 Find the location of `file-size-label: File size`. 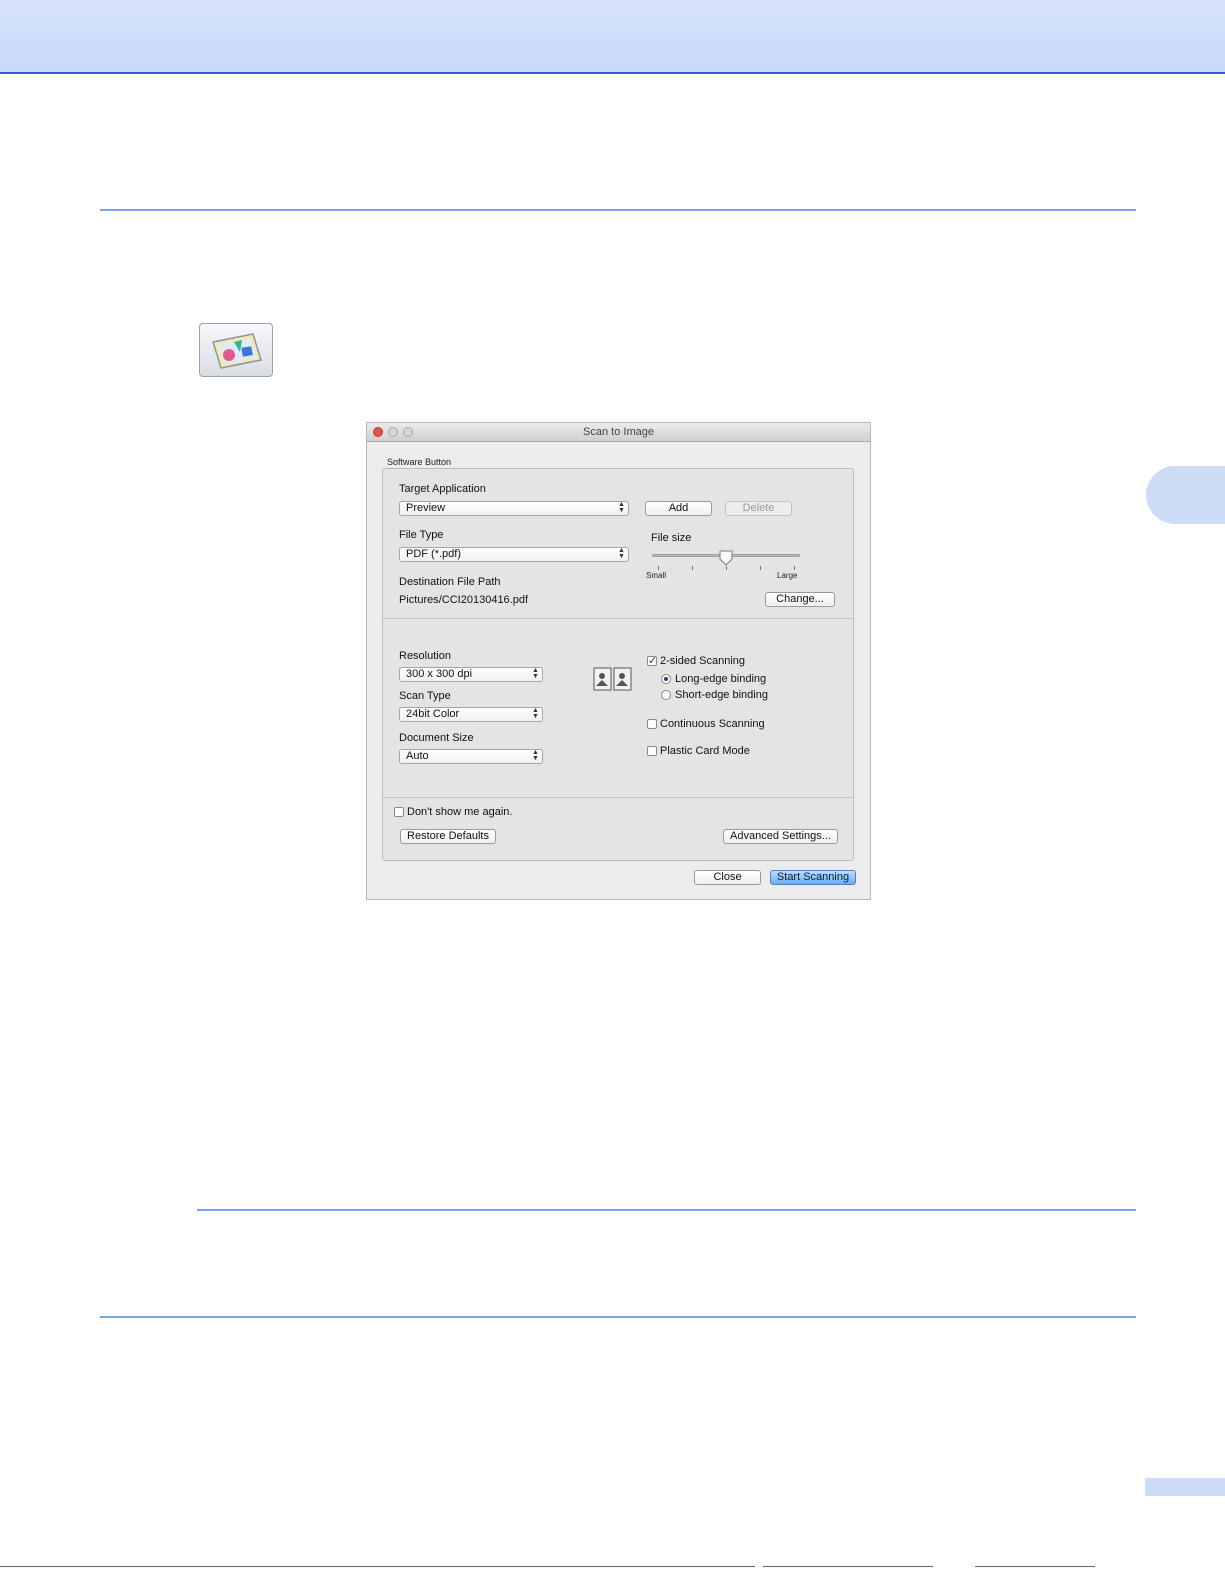

file-size-label: File size is located at coordinates (671, 538).